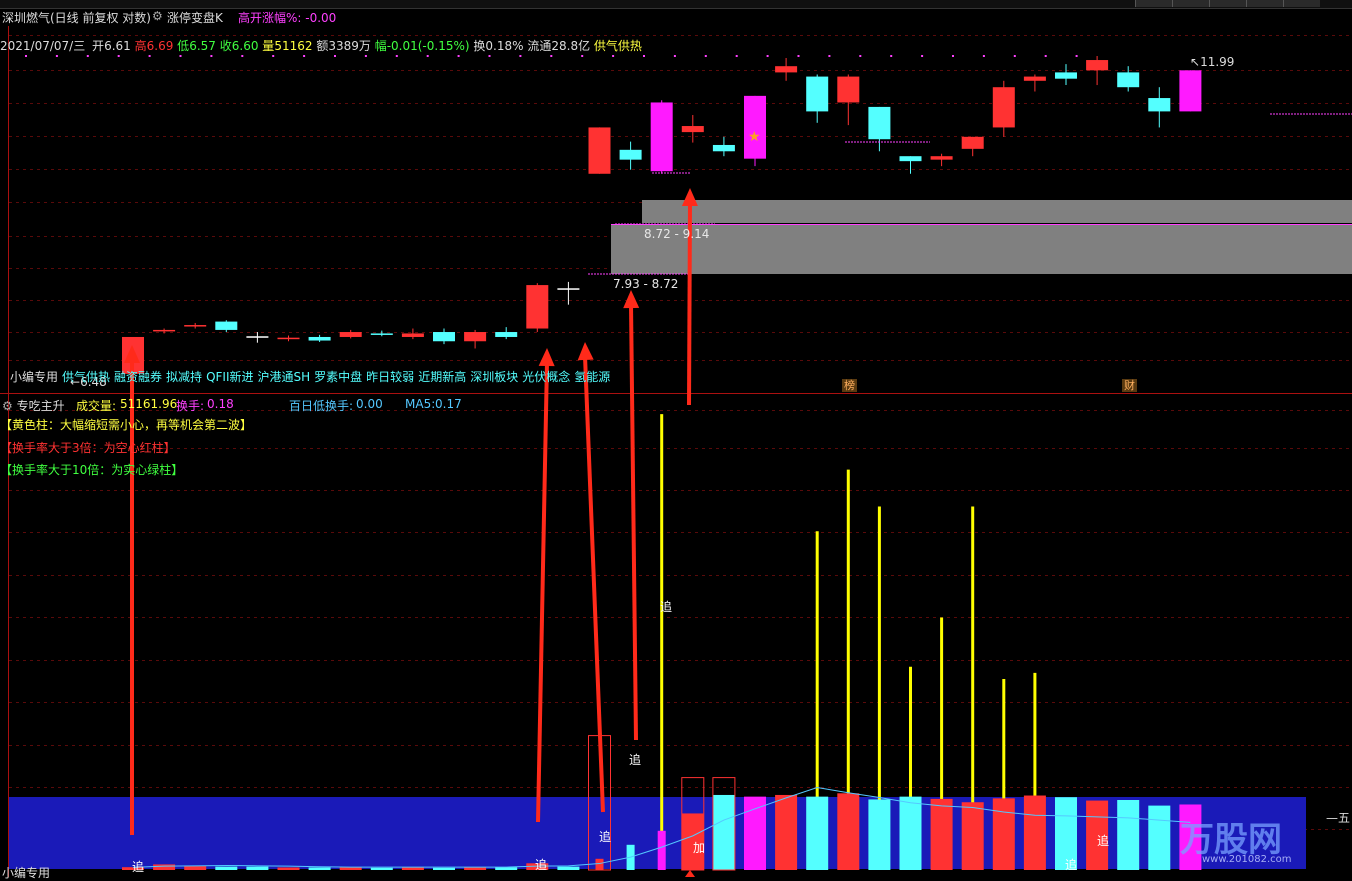 The width and height of the screenshot is (1352, 881). I want to click on high-mark-value: 11.99, so click(1217, 62).